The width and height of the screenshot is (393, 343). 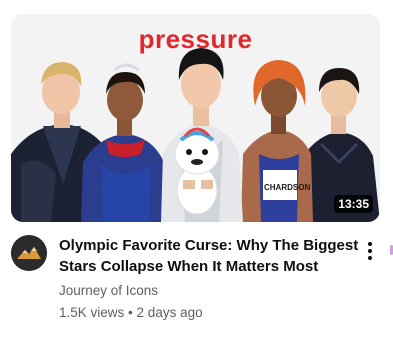 I want to click on mountain-logo-icon, so click(x=29, y=253).